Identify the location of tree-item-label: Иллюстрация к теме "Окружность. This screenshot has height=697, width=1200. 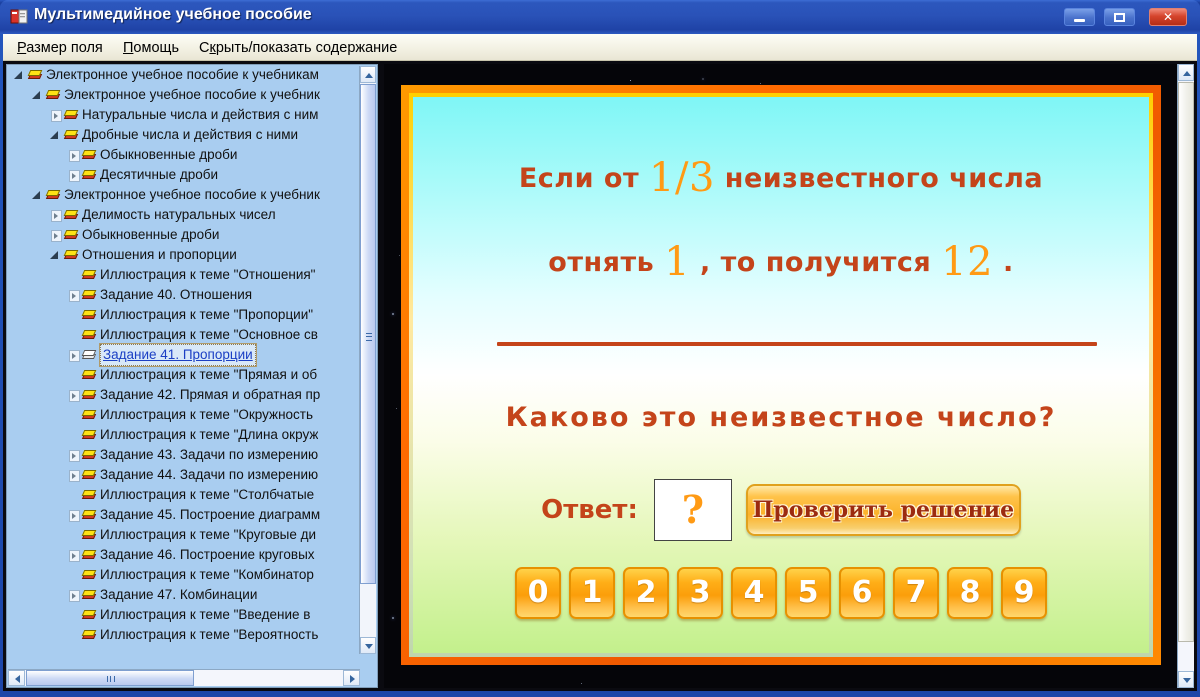
(207, 414).